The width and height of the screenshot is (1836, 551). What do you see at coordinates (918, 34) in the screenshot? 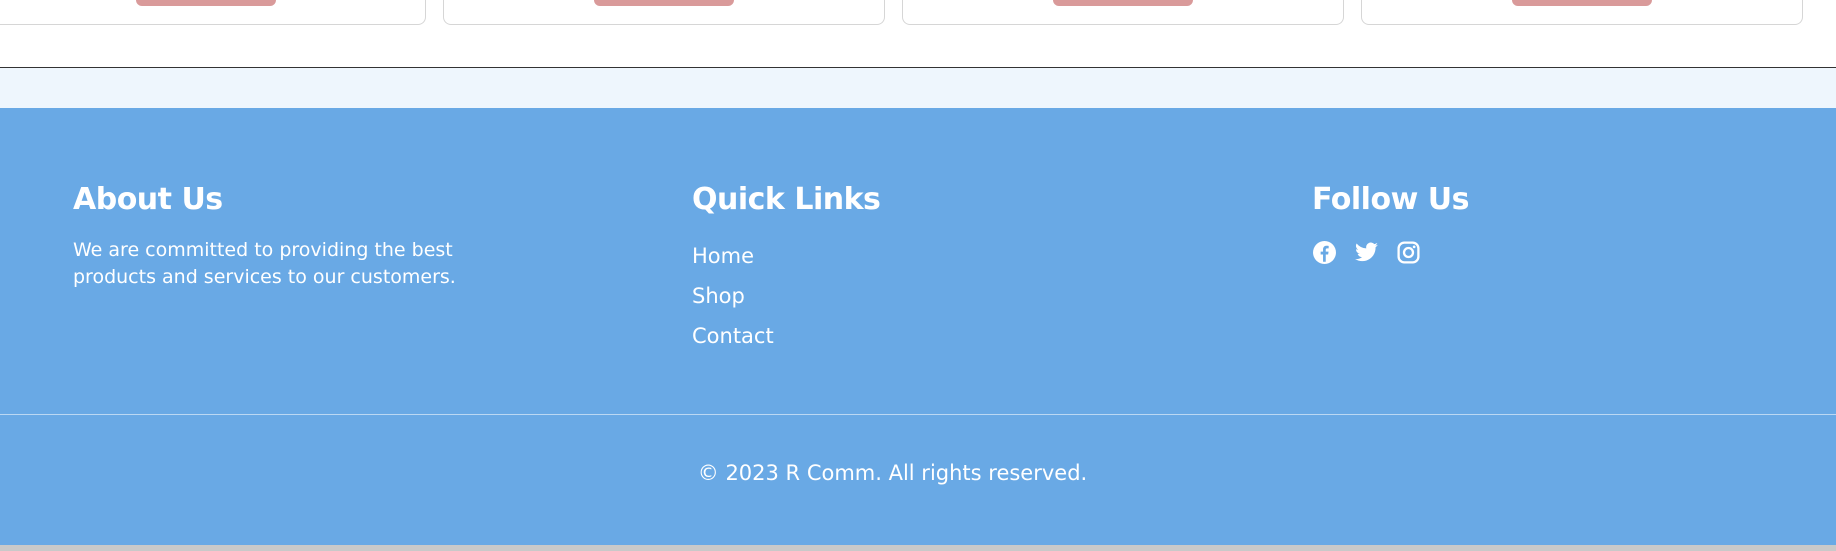
I see `product-cards-row` at bounding box center [918, 34].